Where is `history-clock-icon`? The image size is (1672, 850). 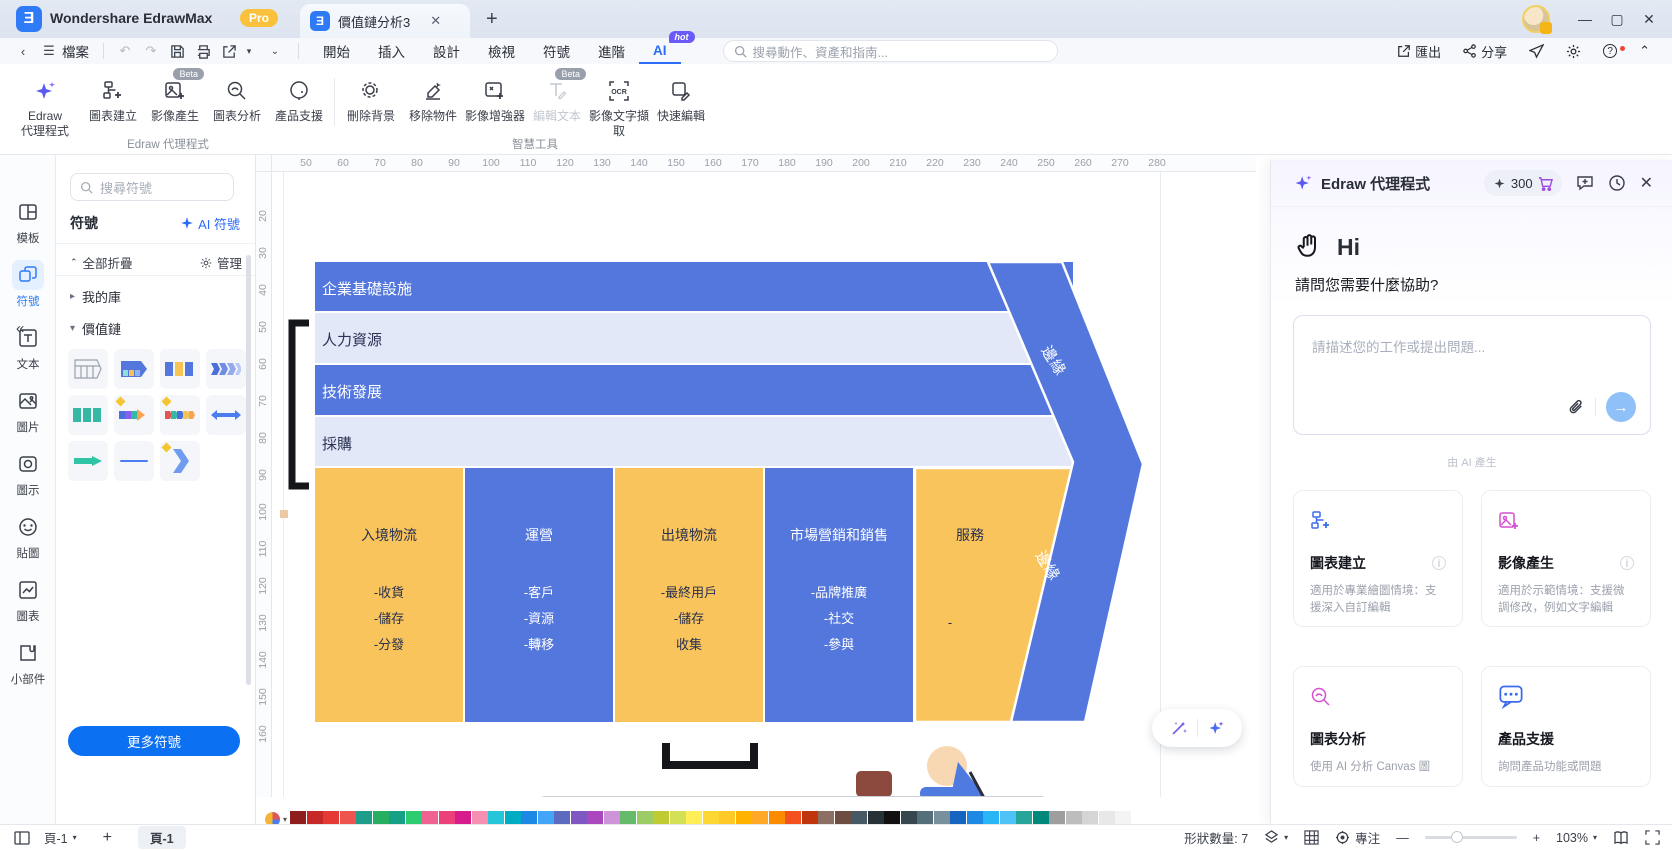
history-clock-icon is located at coordinates (1617, 183).